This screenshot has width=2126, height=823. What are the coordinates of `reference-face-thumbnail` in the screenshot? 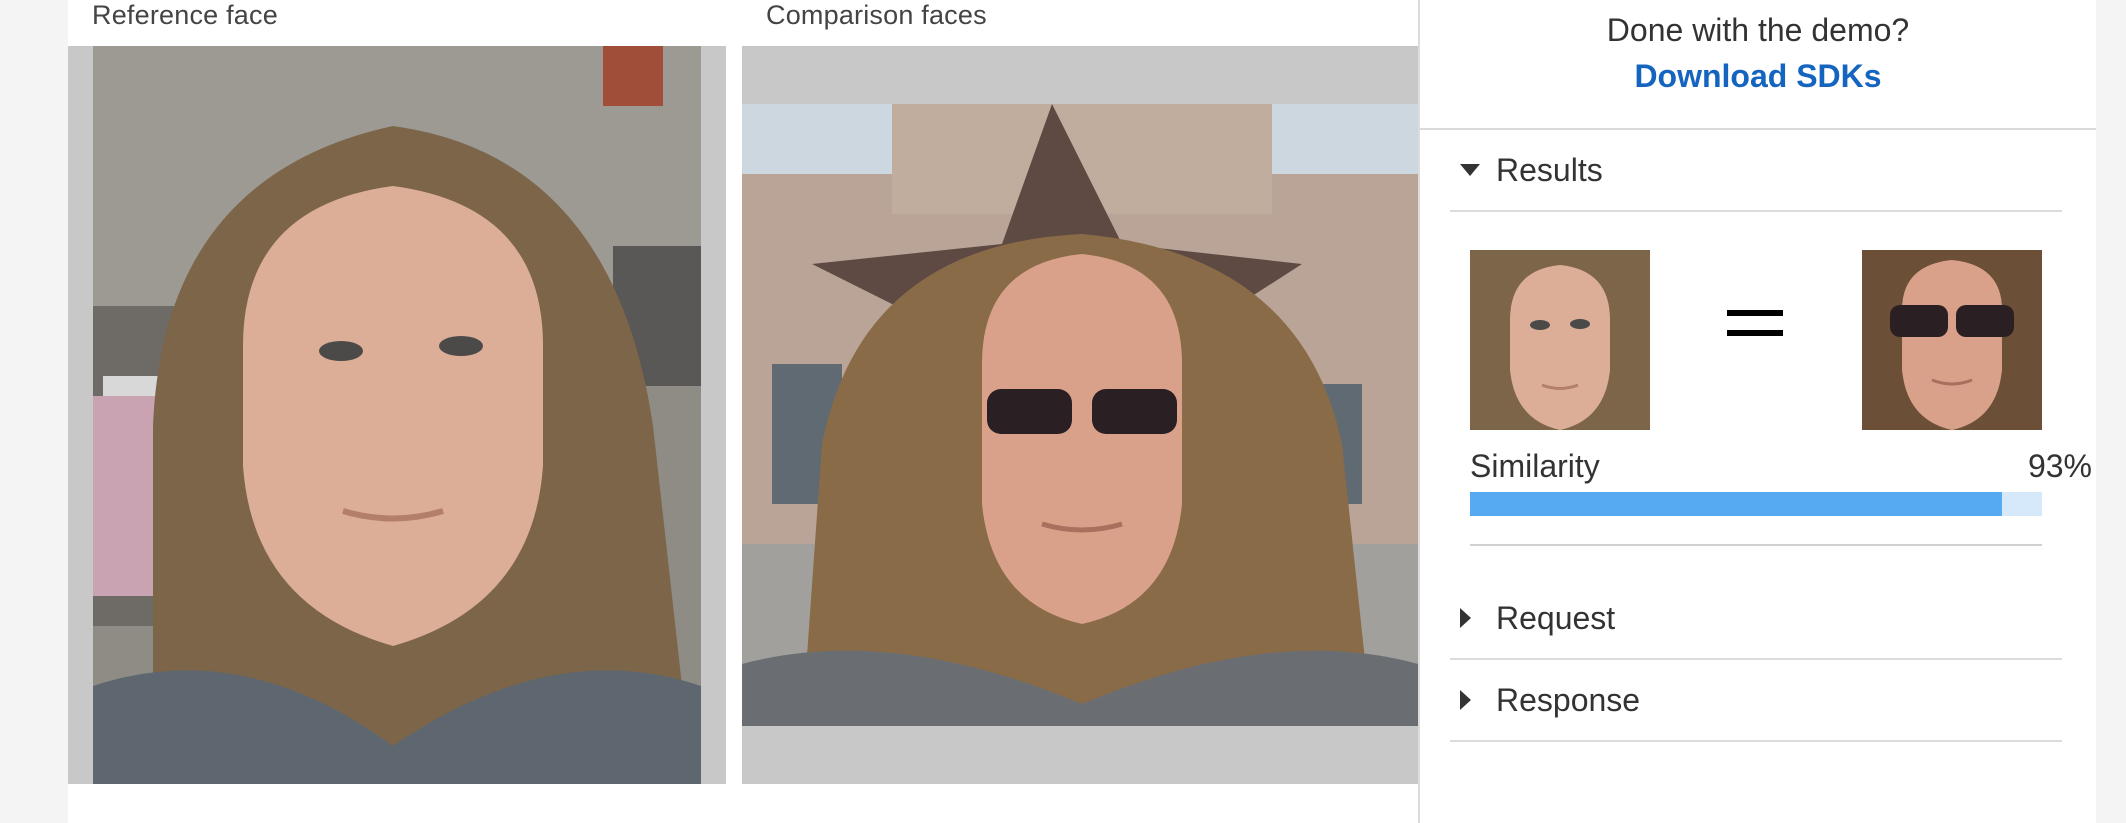 It's located at (1560, 340).